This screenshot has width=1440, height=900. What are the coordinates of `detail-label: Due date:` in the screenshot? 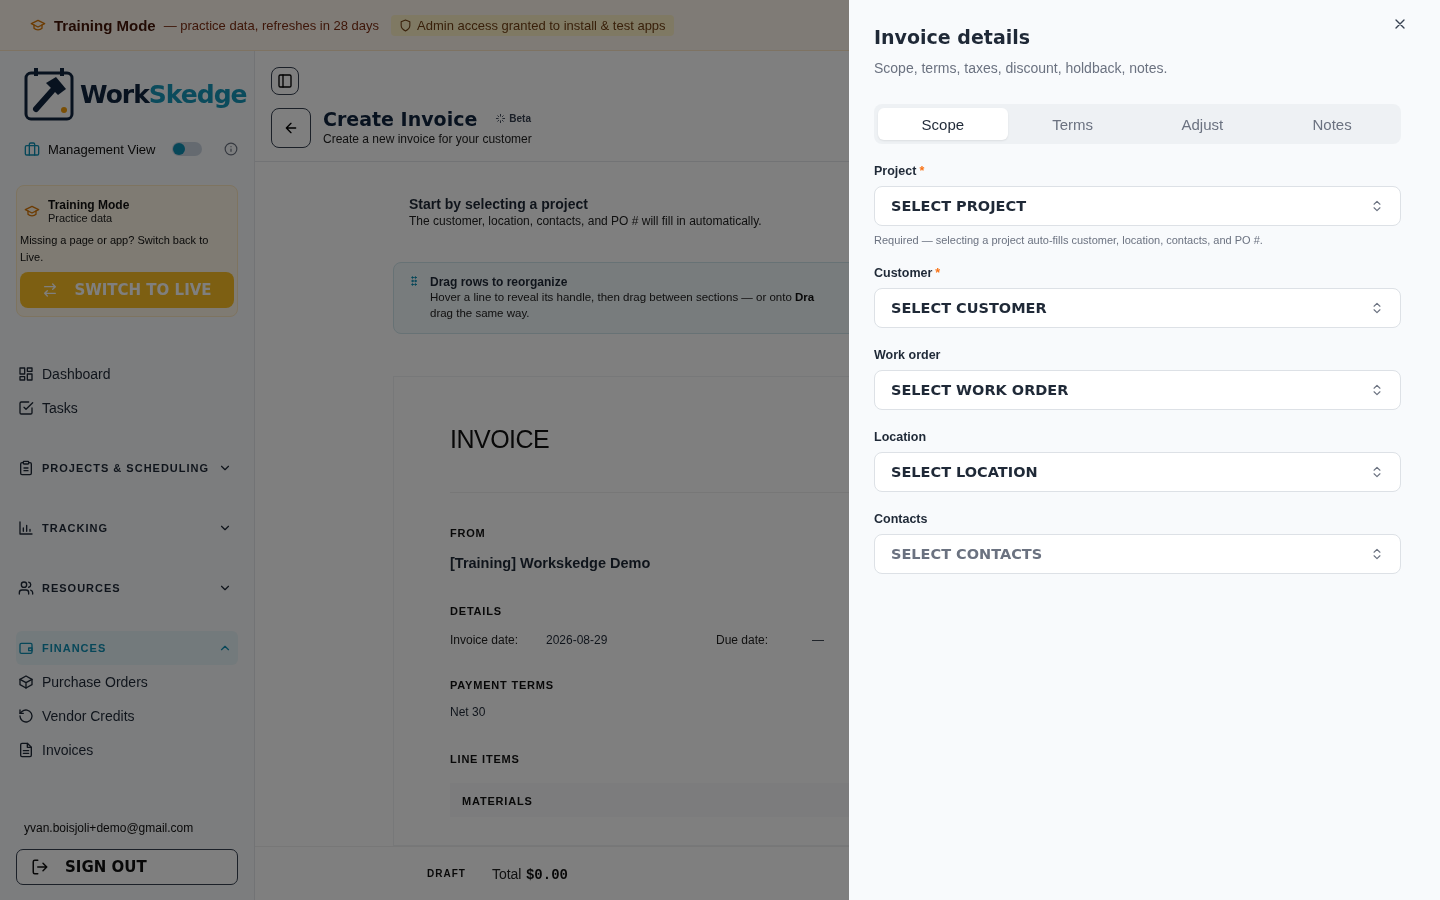 It's located at (743, 639).